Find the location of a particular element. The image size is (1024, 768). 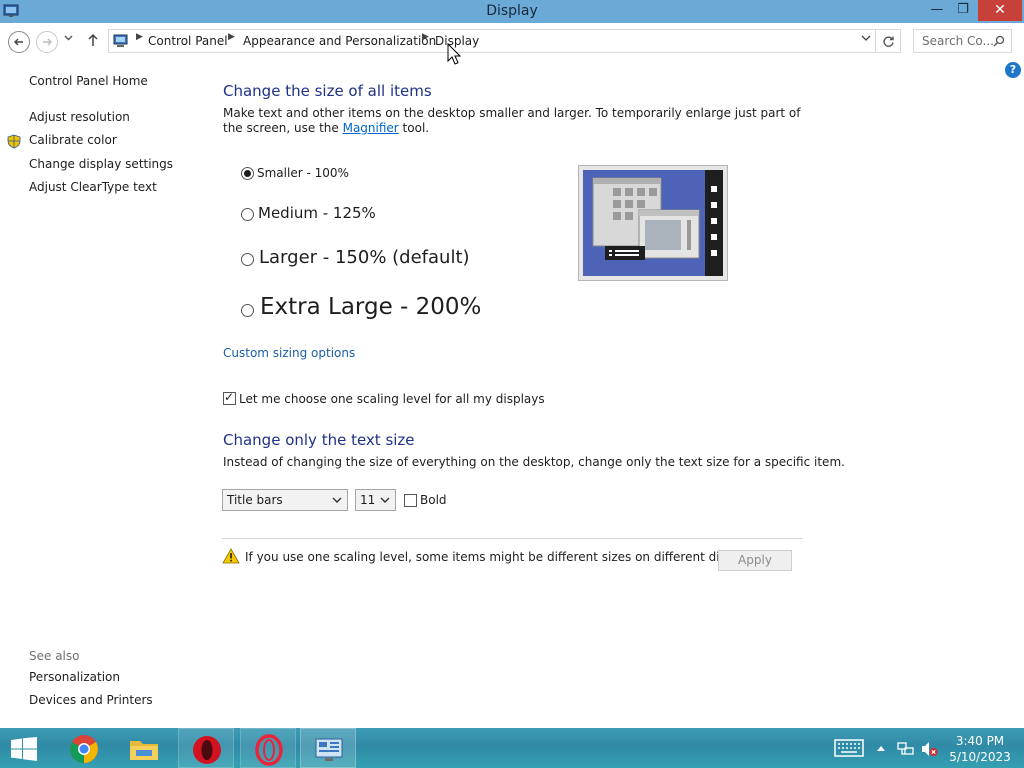

bold-label: Bold is located at coordinates (433, 500).